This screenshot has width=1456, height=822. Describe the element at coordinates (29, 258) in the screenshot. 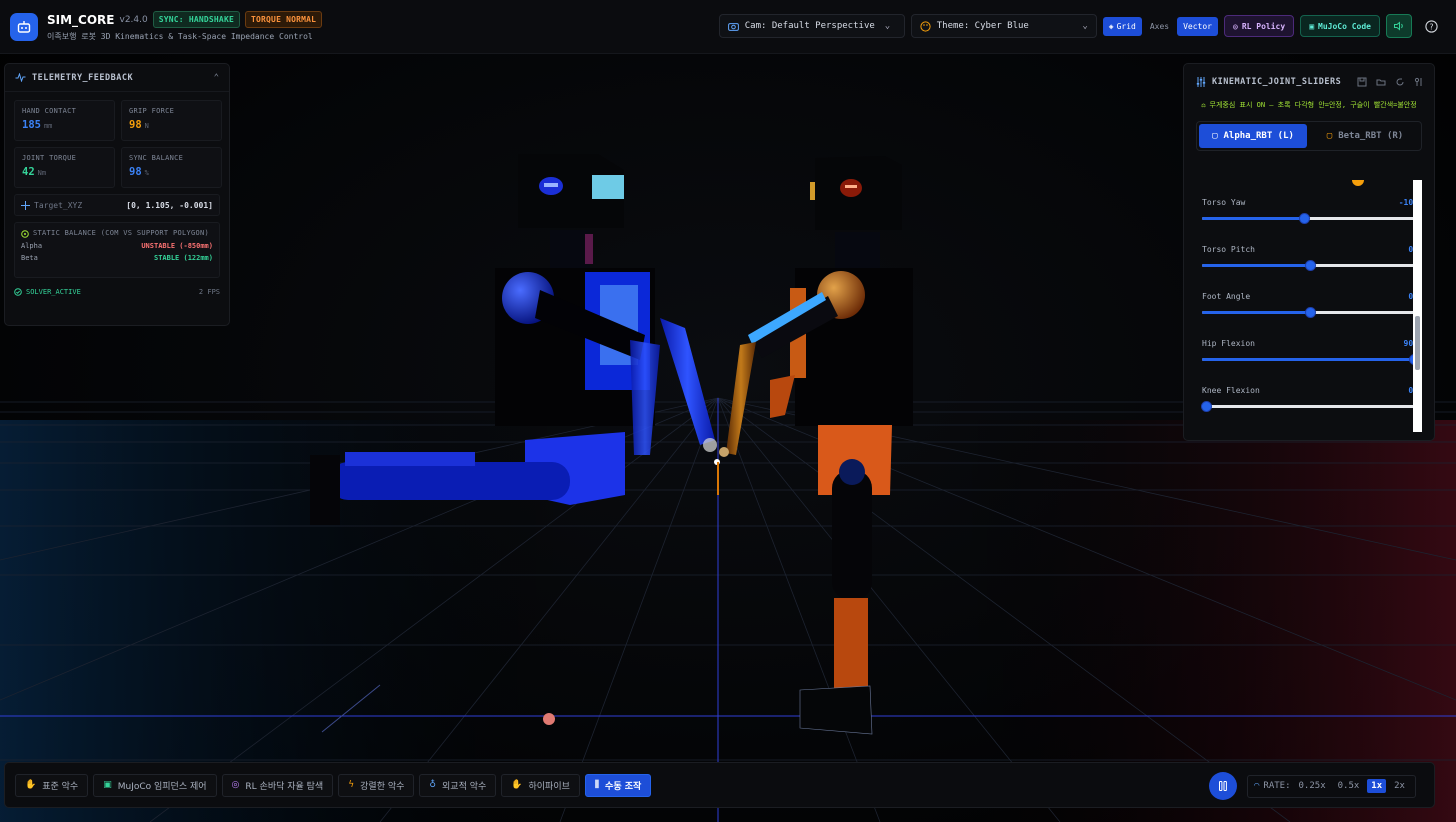

I see `balance-name: Beta` at that location.